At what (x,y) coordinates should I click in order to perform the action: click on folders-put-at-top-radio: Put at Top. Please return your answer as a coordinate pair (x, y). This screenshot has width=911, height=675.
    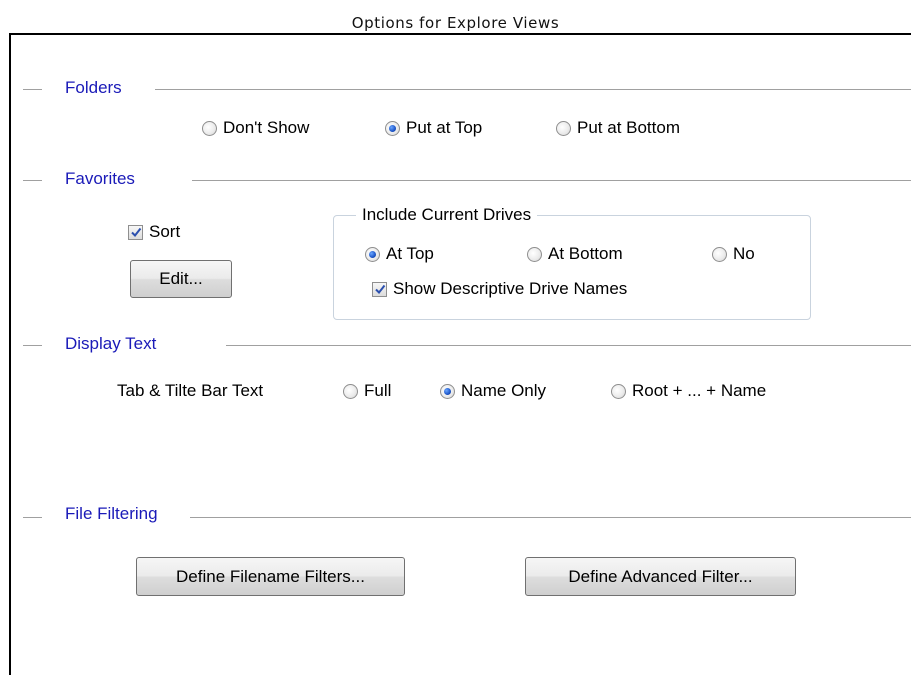
    Looking at the image, I should click on (433, 128).